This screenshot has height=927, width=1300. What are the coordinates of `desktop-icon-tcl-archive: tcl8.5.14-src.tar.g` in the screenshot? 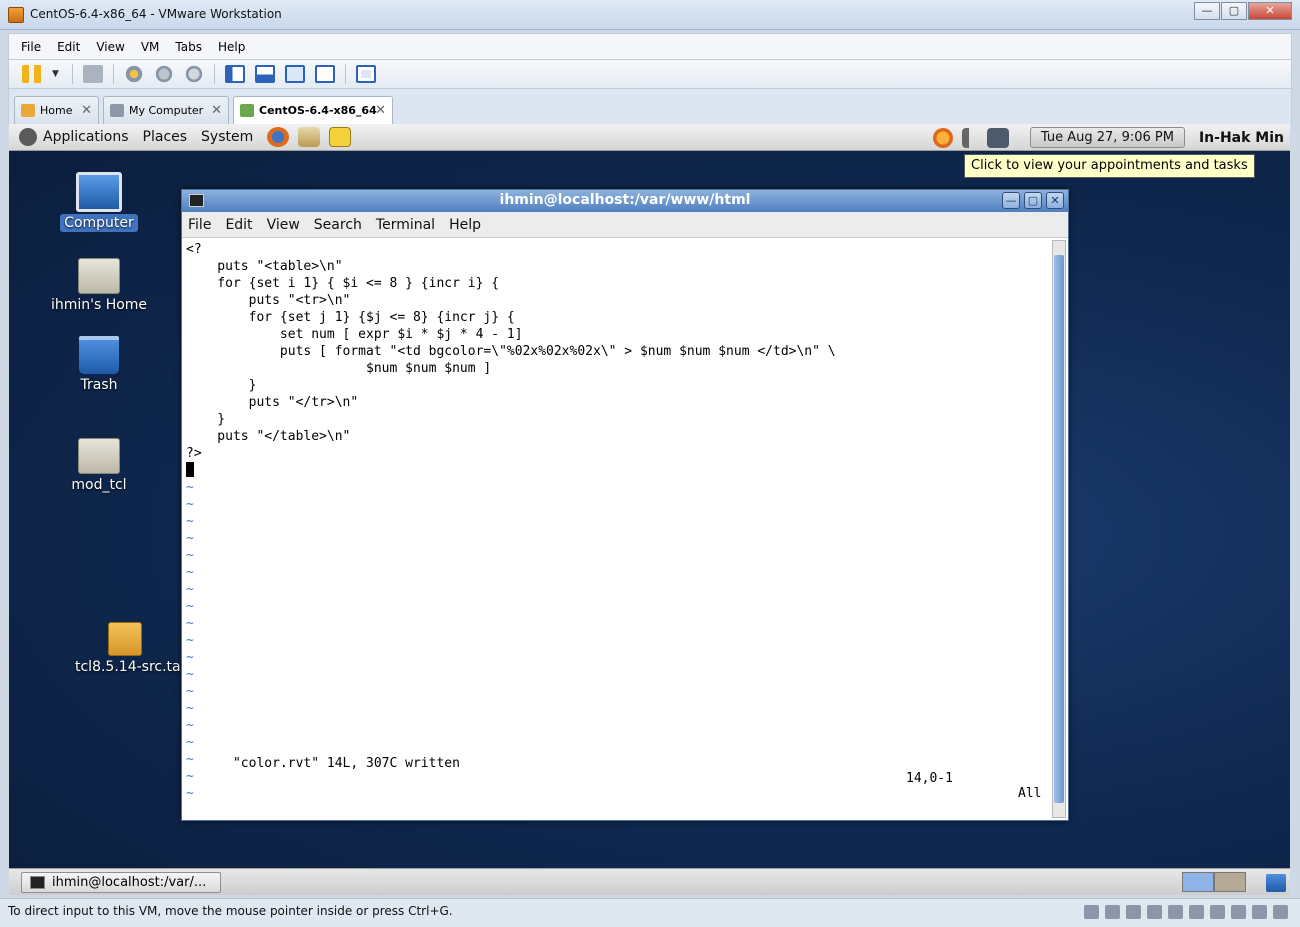 It's located at (131, 649).